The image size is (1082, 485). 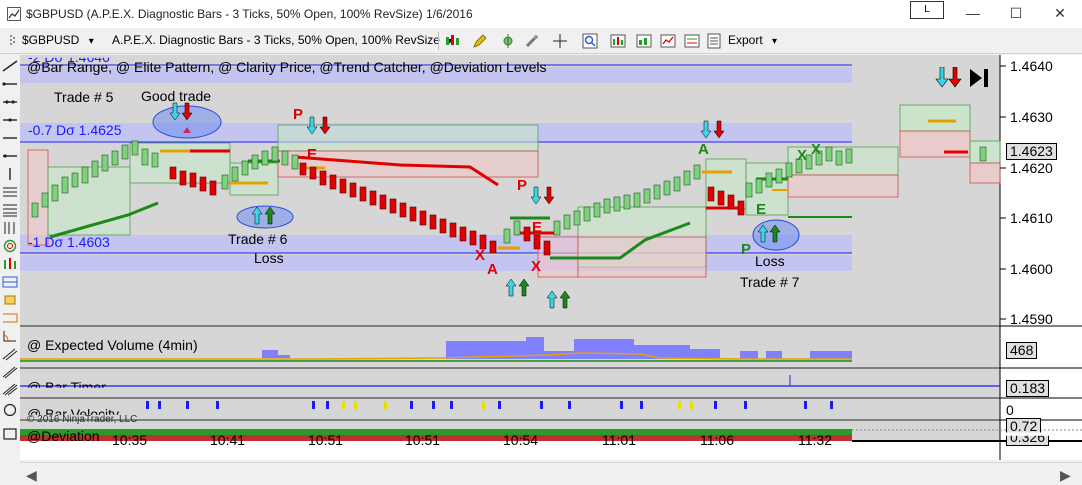 What do you see at coordinates (452, 41) in the screenshot?
I see `bar-style-icon` at bounding box center [452, 41].